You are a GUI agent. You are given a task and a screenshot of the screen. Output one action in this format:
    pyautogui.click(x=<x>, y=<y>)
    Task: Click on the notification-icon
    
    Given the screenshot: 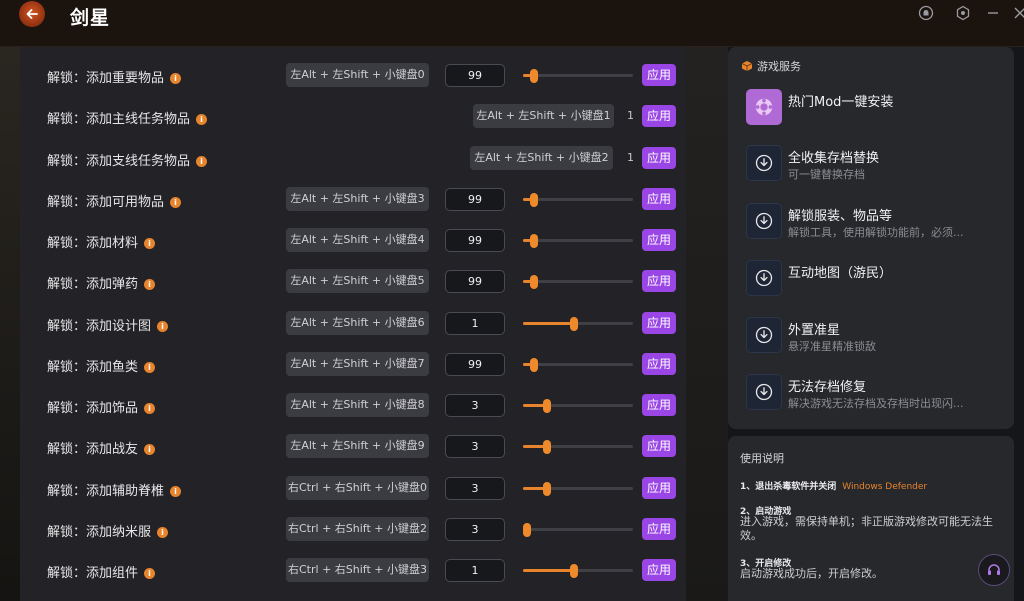 What is the action you would take?
    pyautogui.click(x=926, y=13)
    